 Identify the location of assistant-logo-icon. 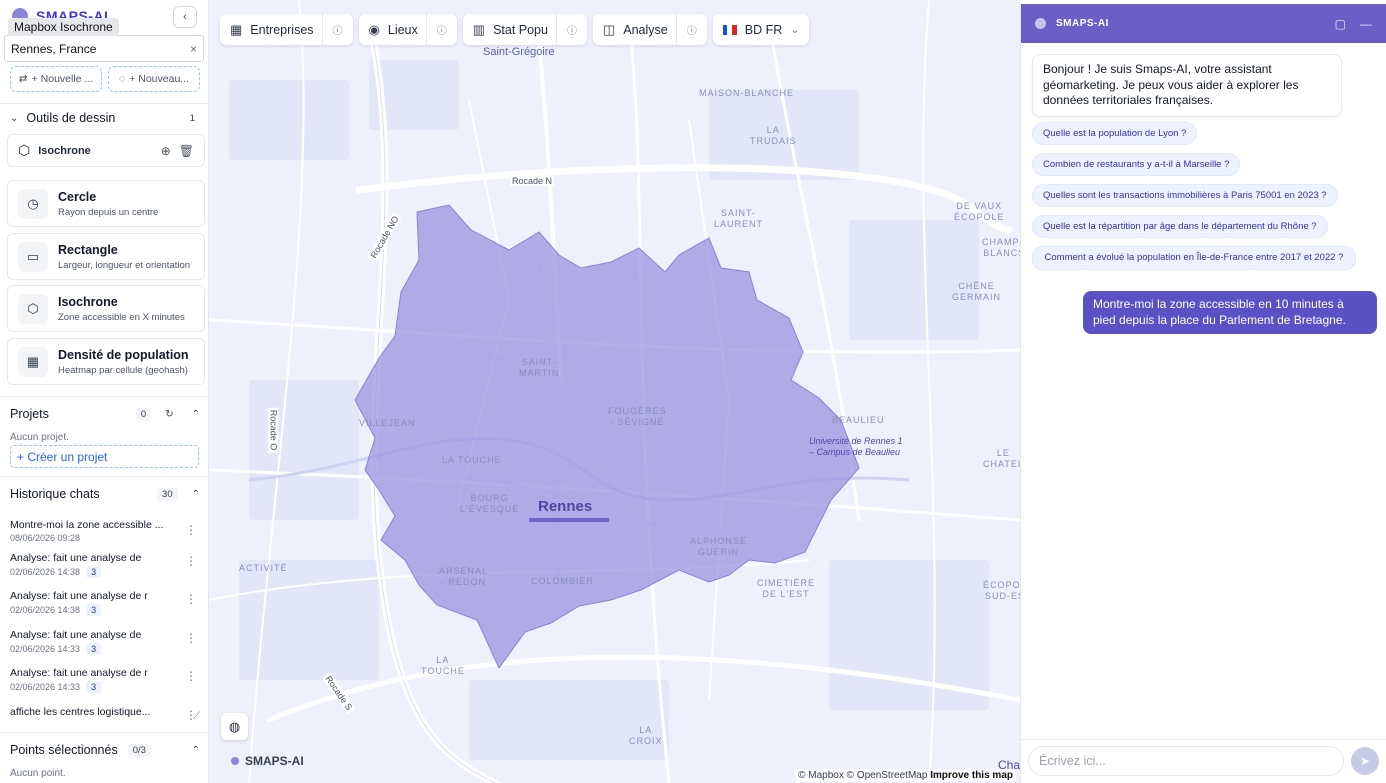
(1040, 23).